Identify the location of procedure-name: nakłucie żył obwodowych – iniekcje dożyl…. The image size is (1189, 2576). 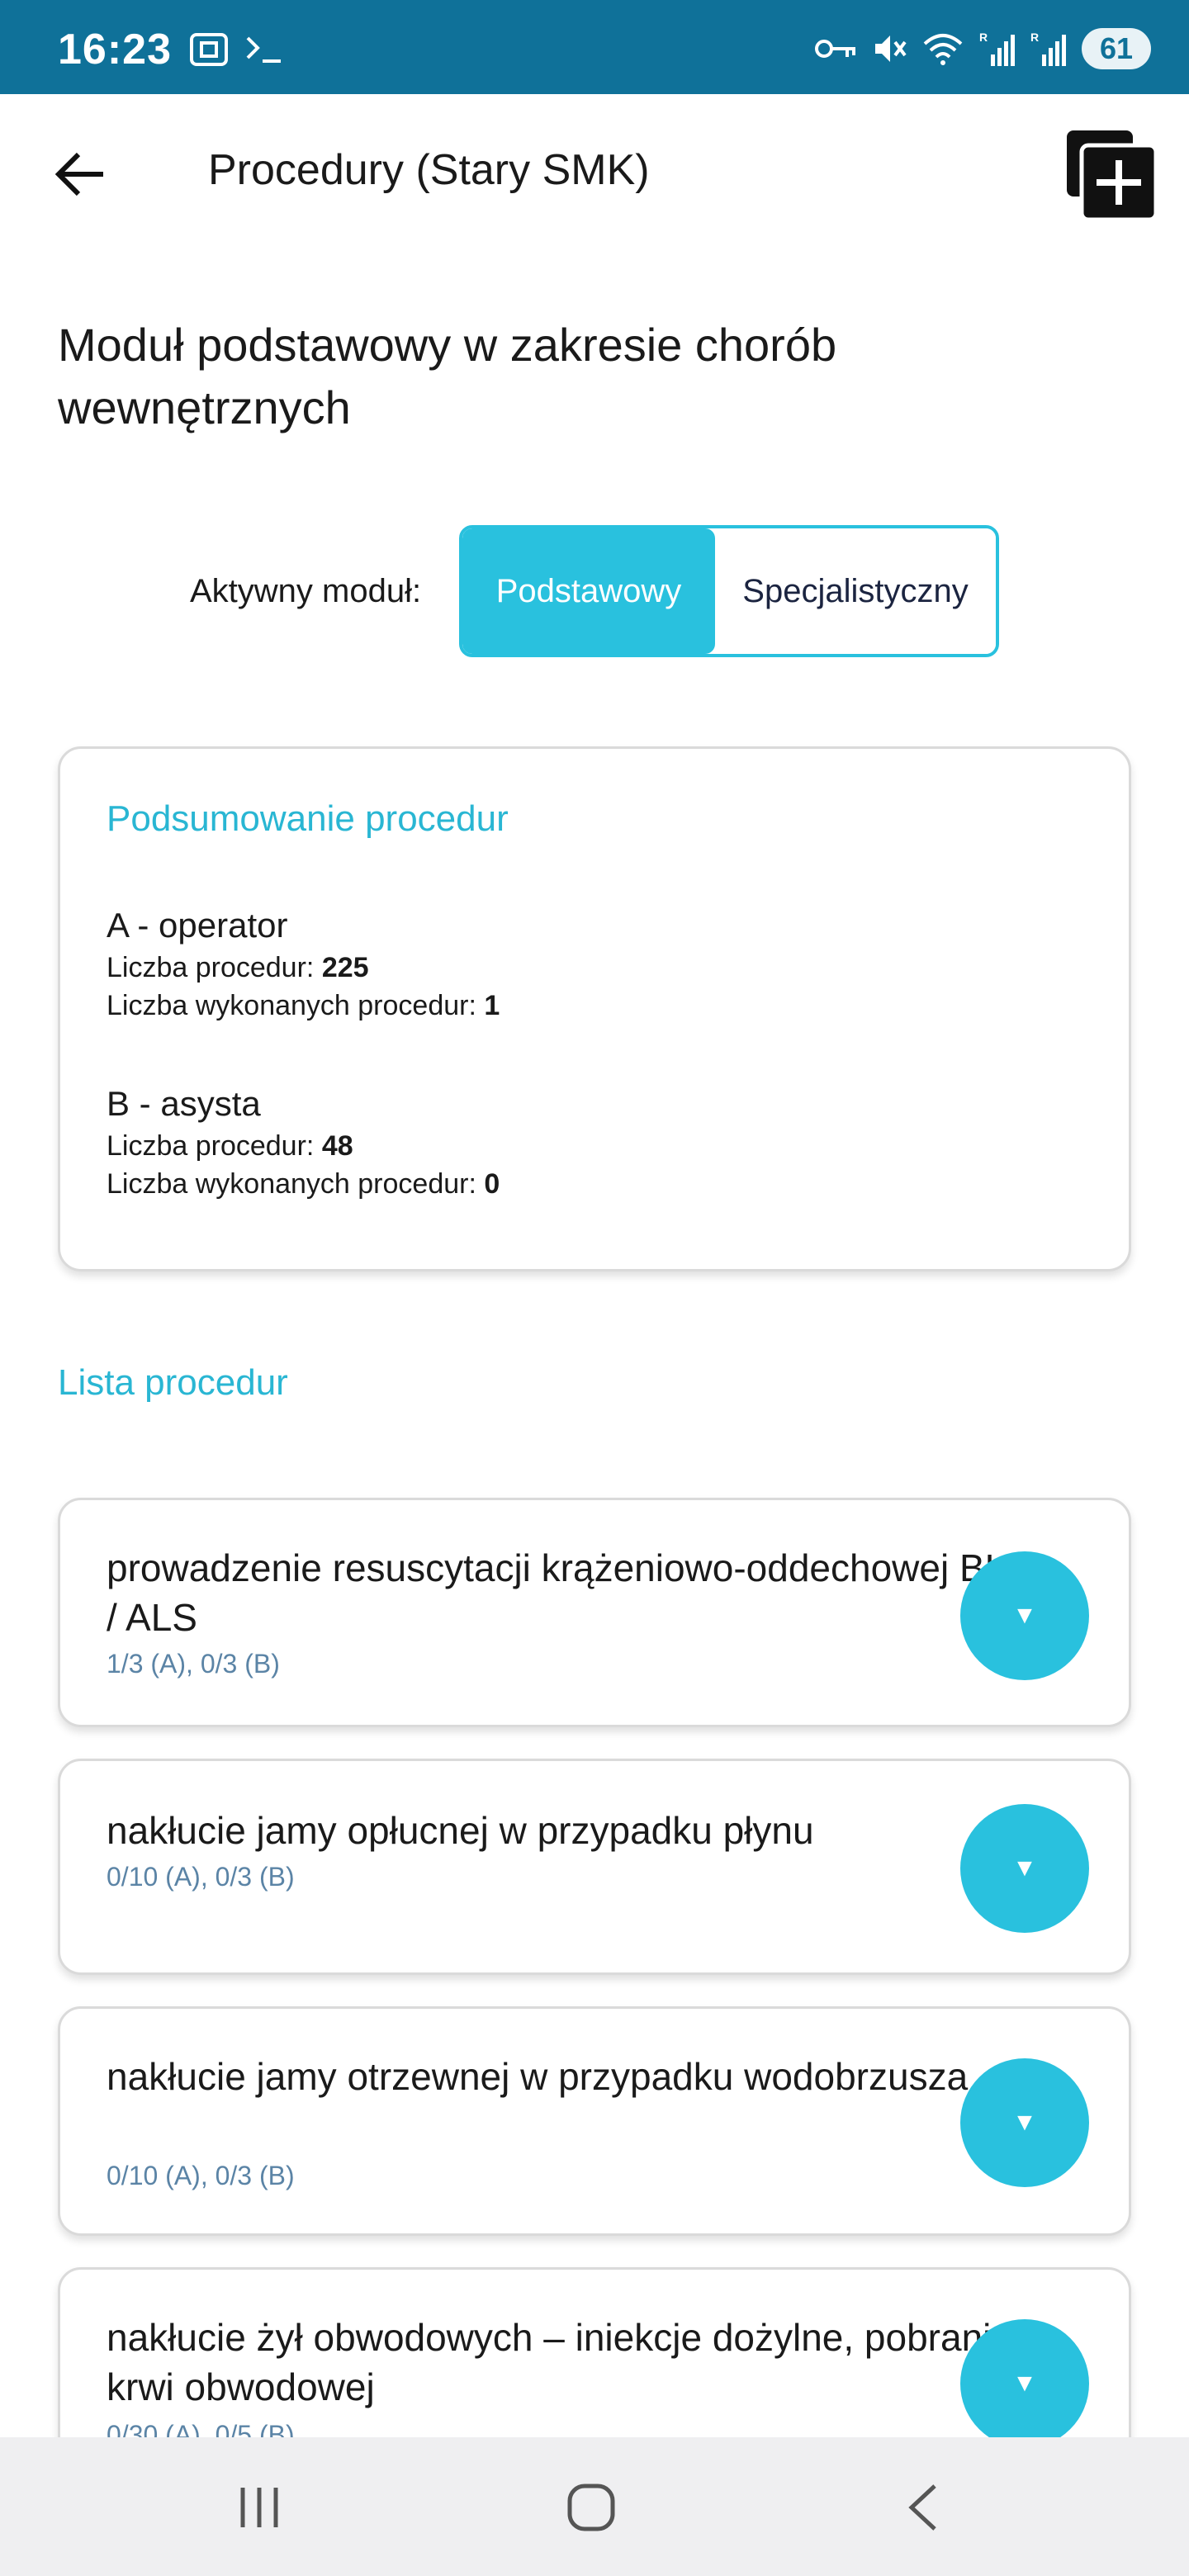
(559, 2362).